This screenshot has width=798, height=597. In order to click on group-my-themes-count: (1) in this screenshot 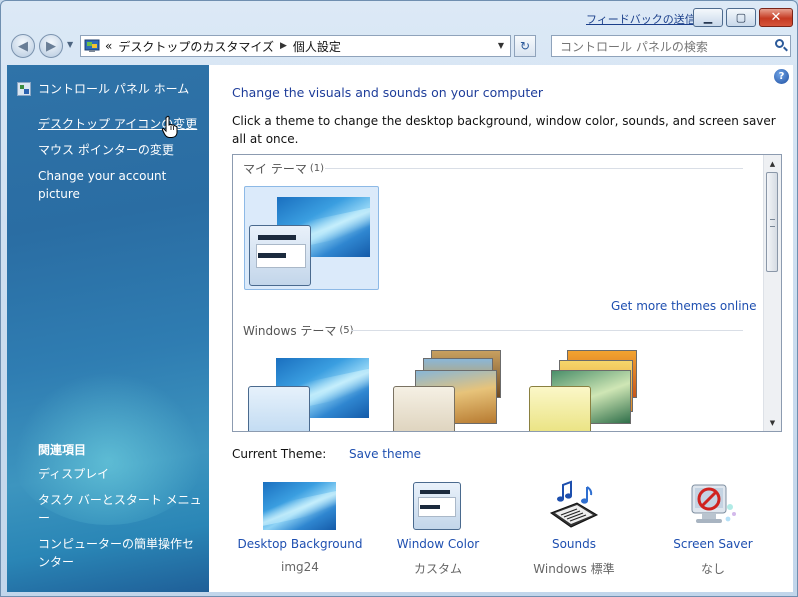, I will do `click(316, 168)`.